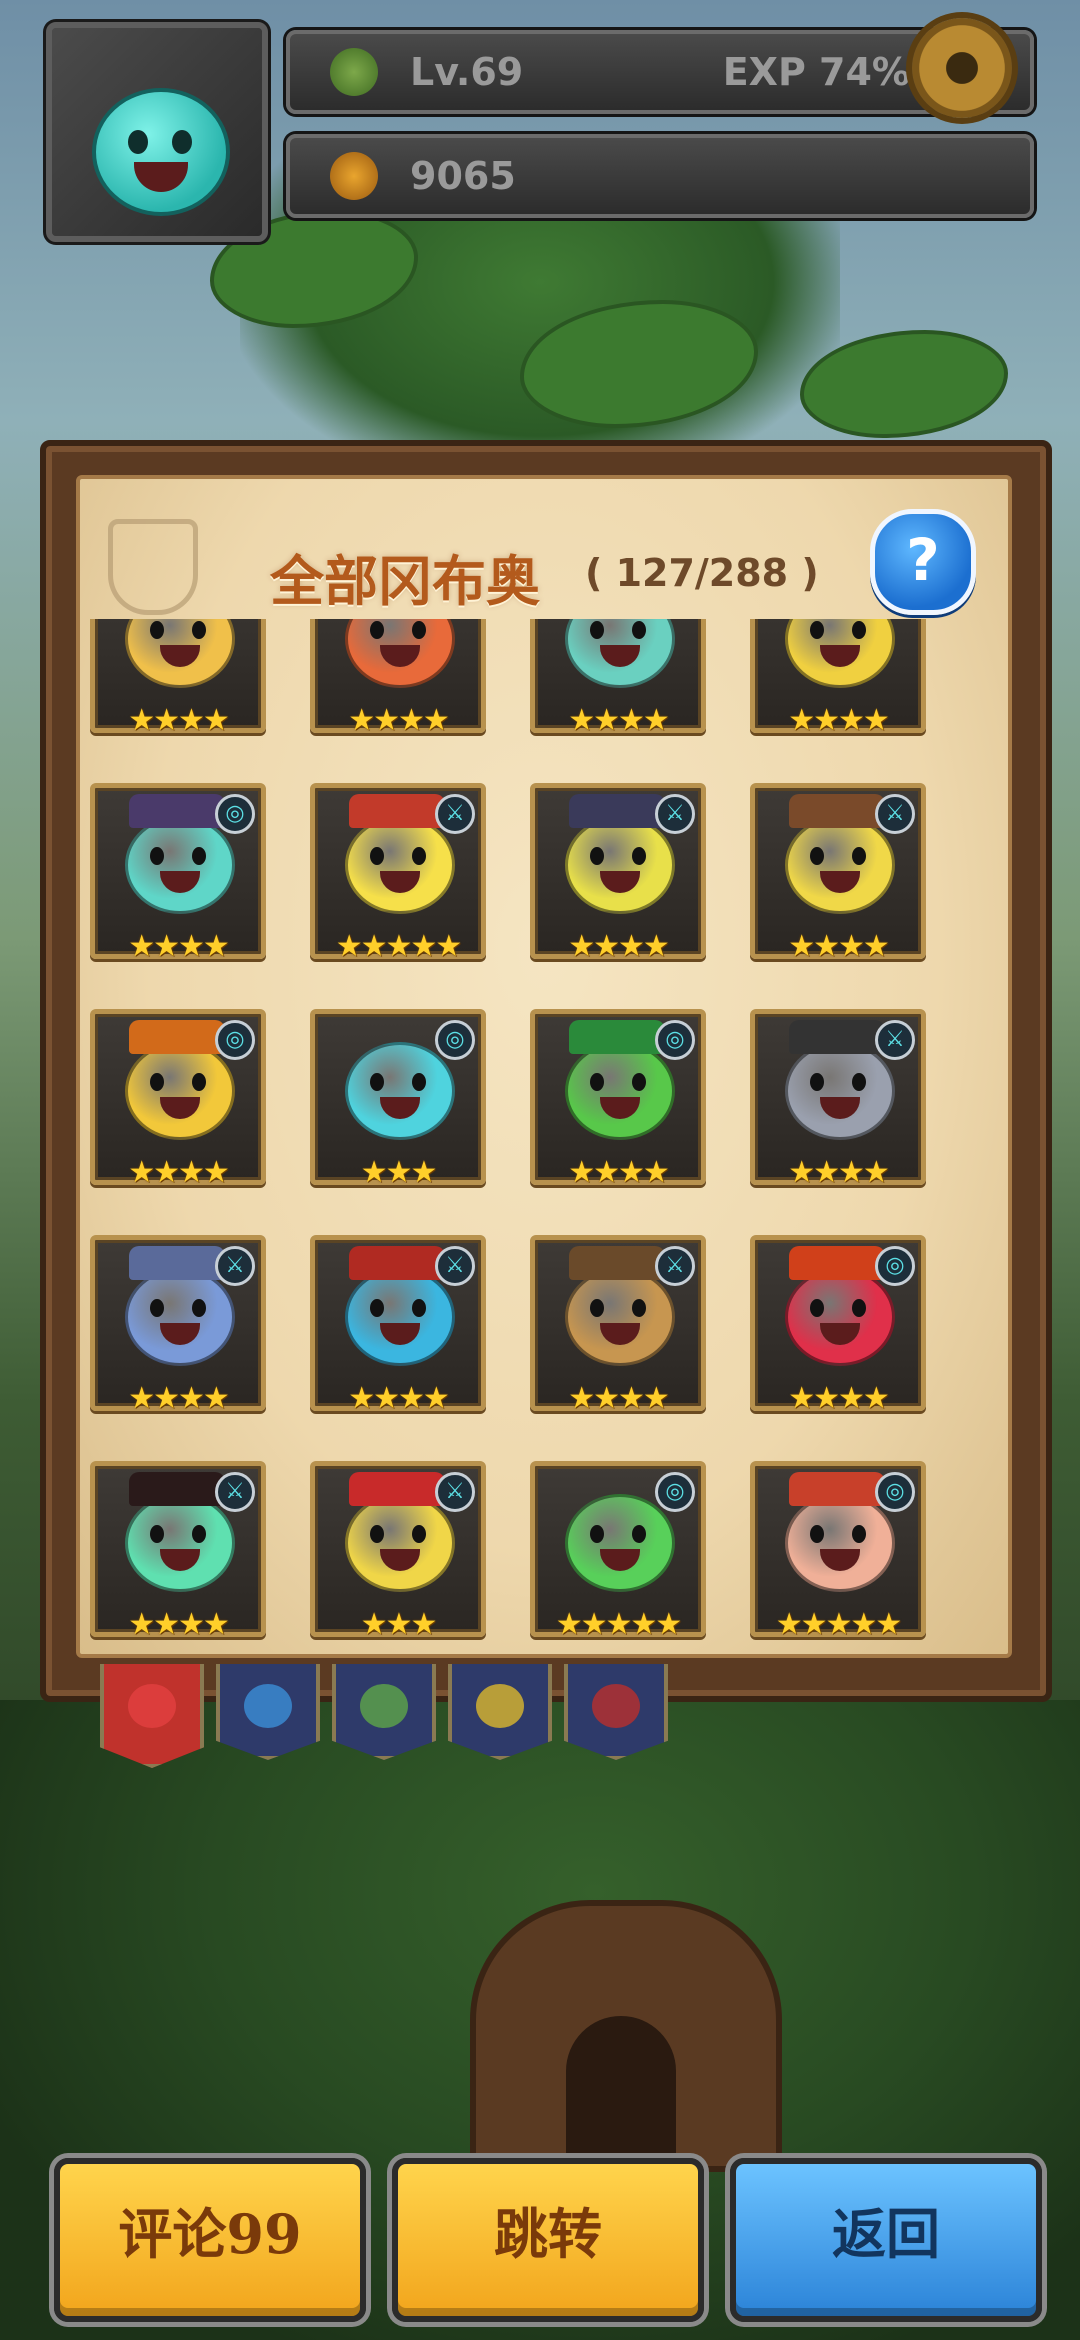 The image size is (1080, 2340). What do you see at coordinates (962, 68) in the screenshot?
I see `gear-icon` at bounding box center [962, 68].